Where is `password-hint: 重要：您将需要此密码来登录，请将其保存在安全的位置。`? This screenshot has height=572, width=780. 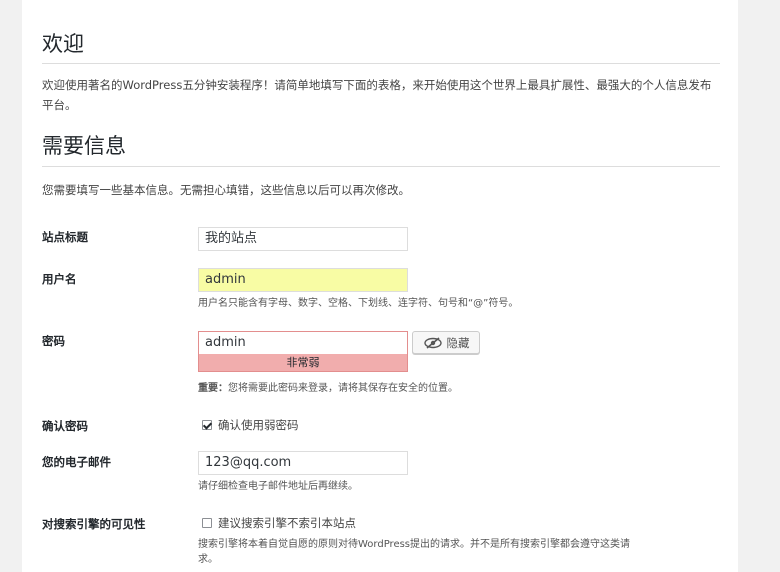
password-hint: 重要：您将需要此密码来登录，请将其保存在安全的位置。 is located at coordinates (328, 388).